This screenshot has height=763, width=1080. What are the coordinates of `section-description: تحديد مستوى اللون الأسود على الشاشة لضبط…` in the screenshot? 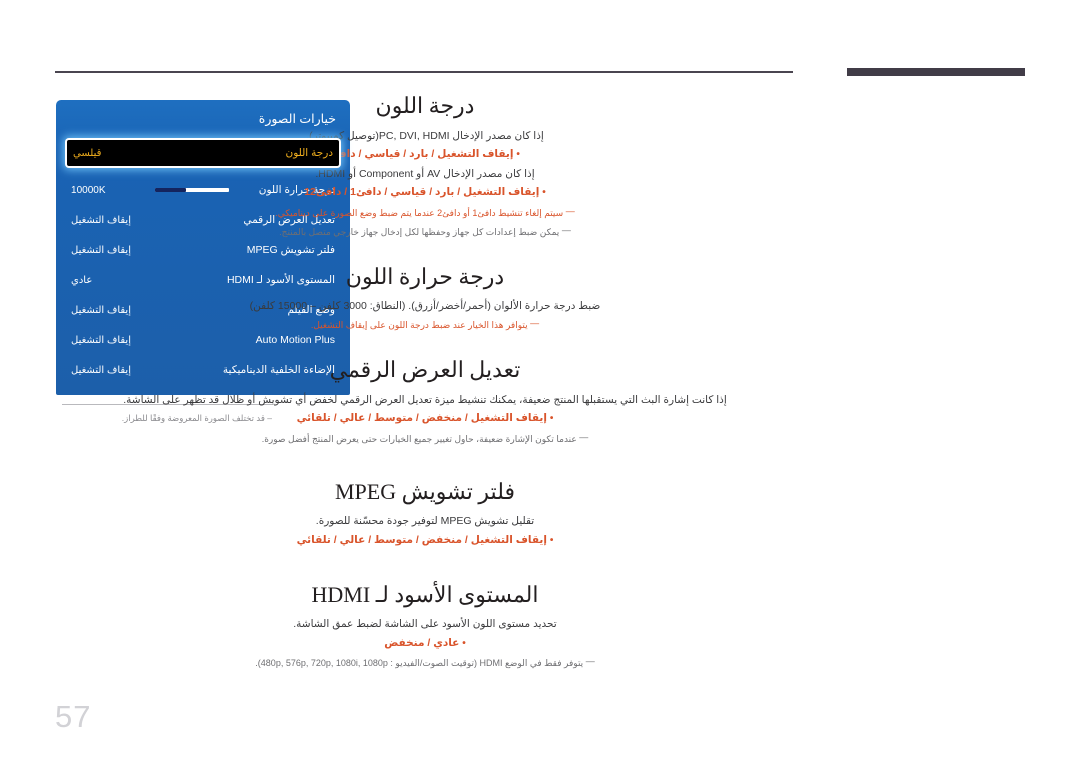 It's located at (425, 624).